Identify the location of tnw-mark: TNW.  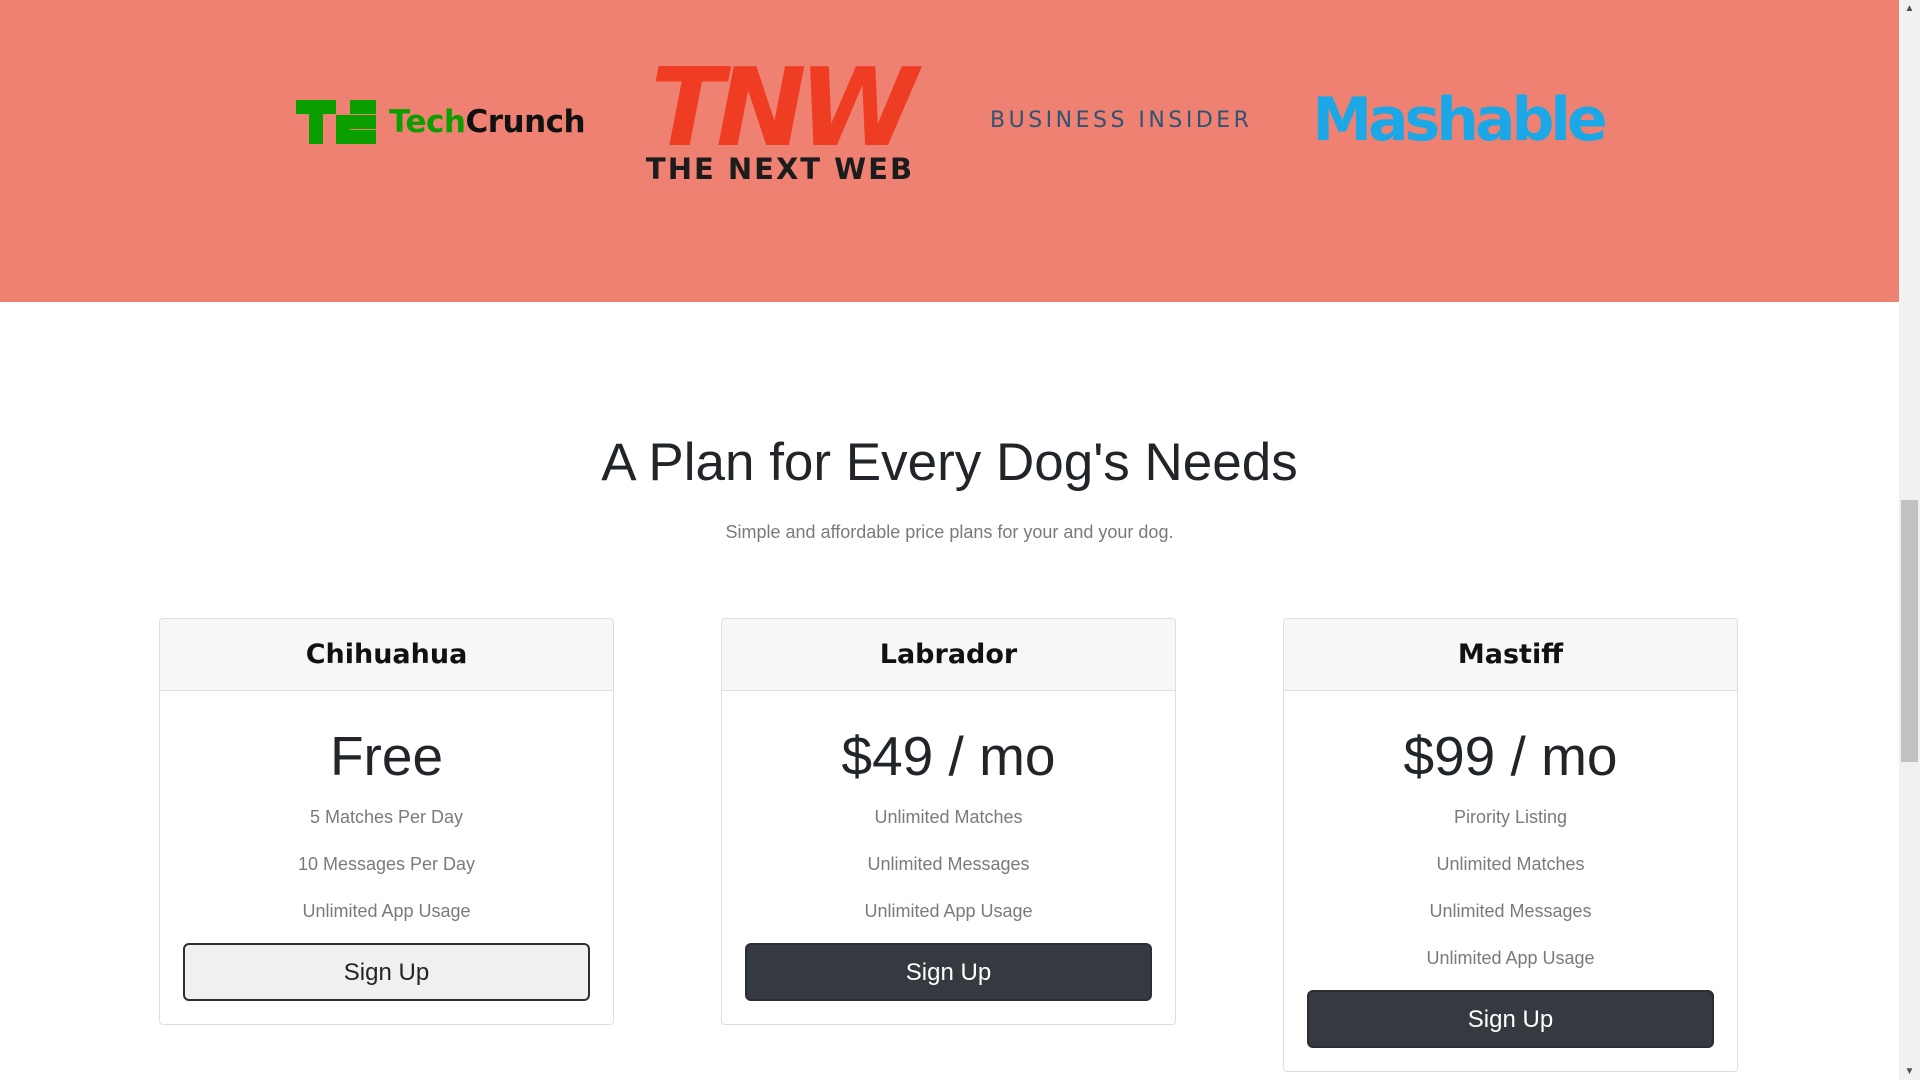
(783, 108).